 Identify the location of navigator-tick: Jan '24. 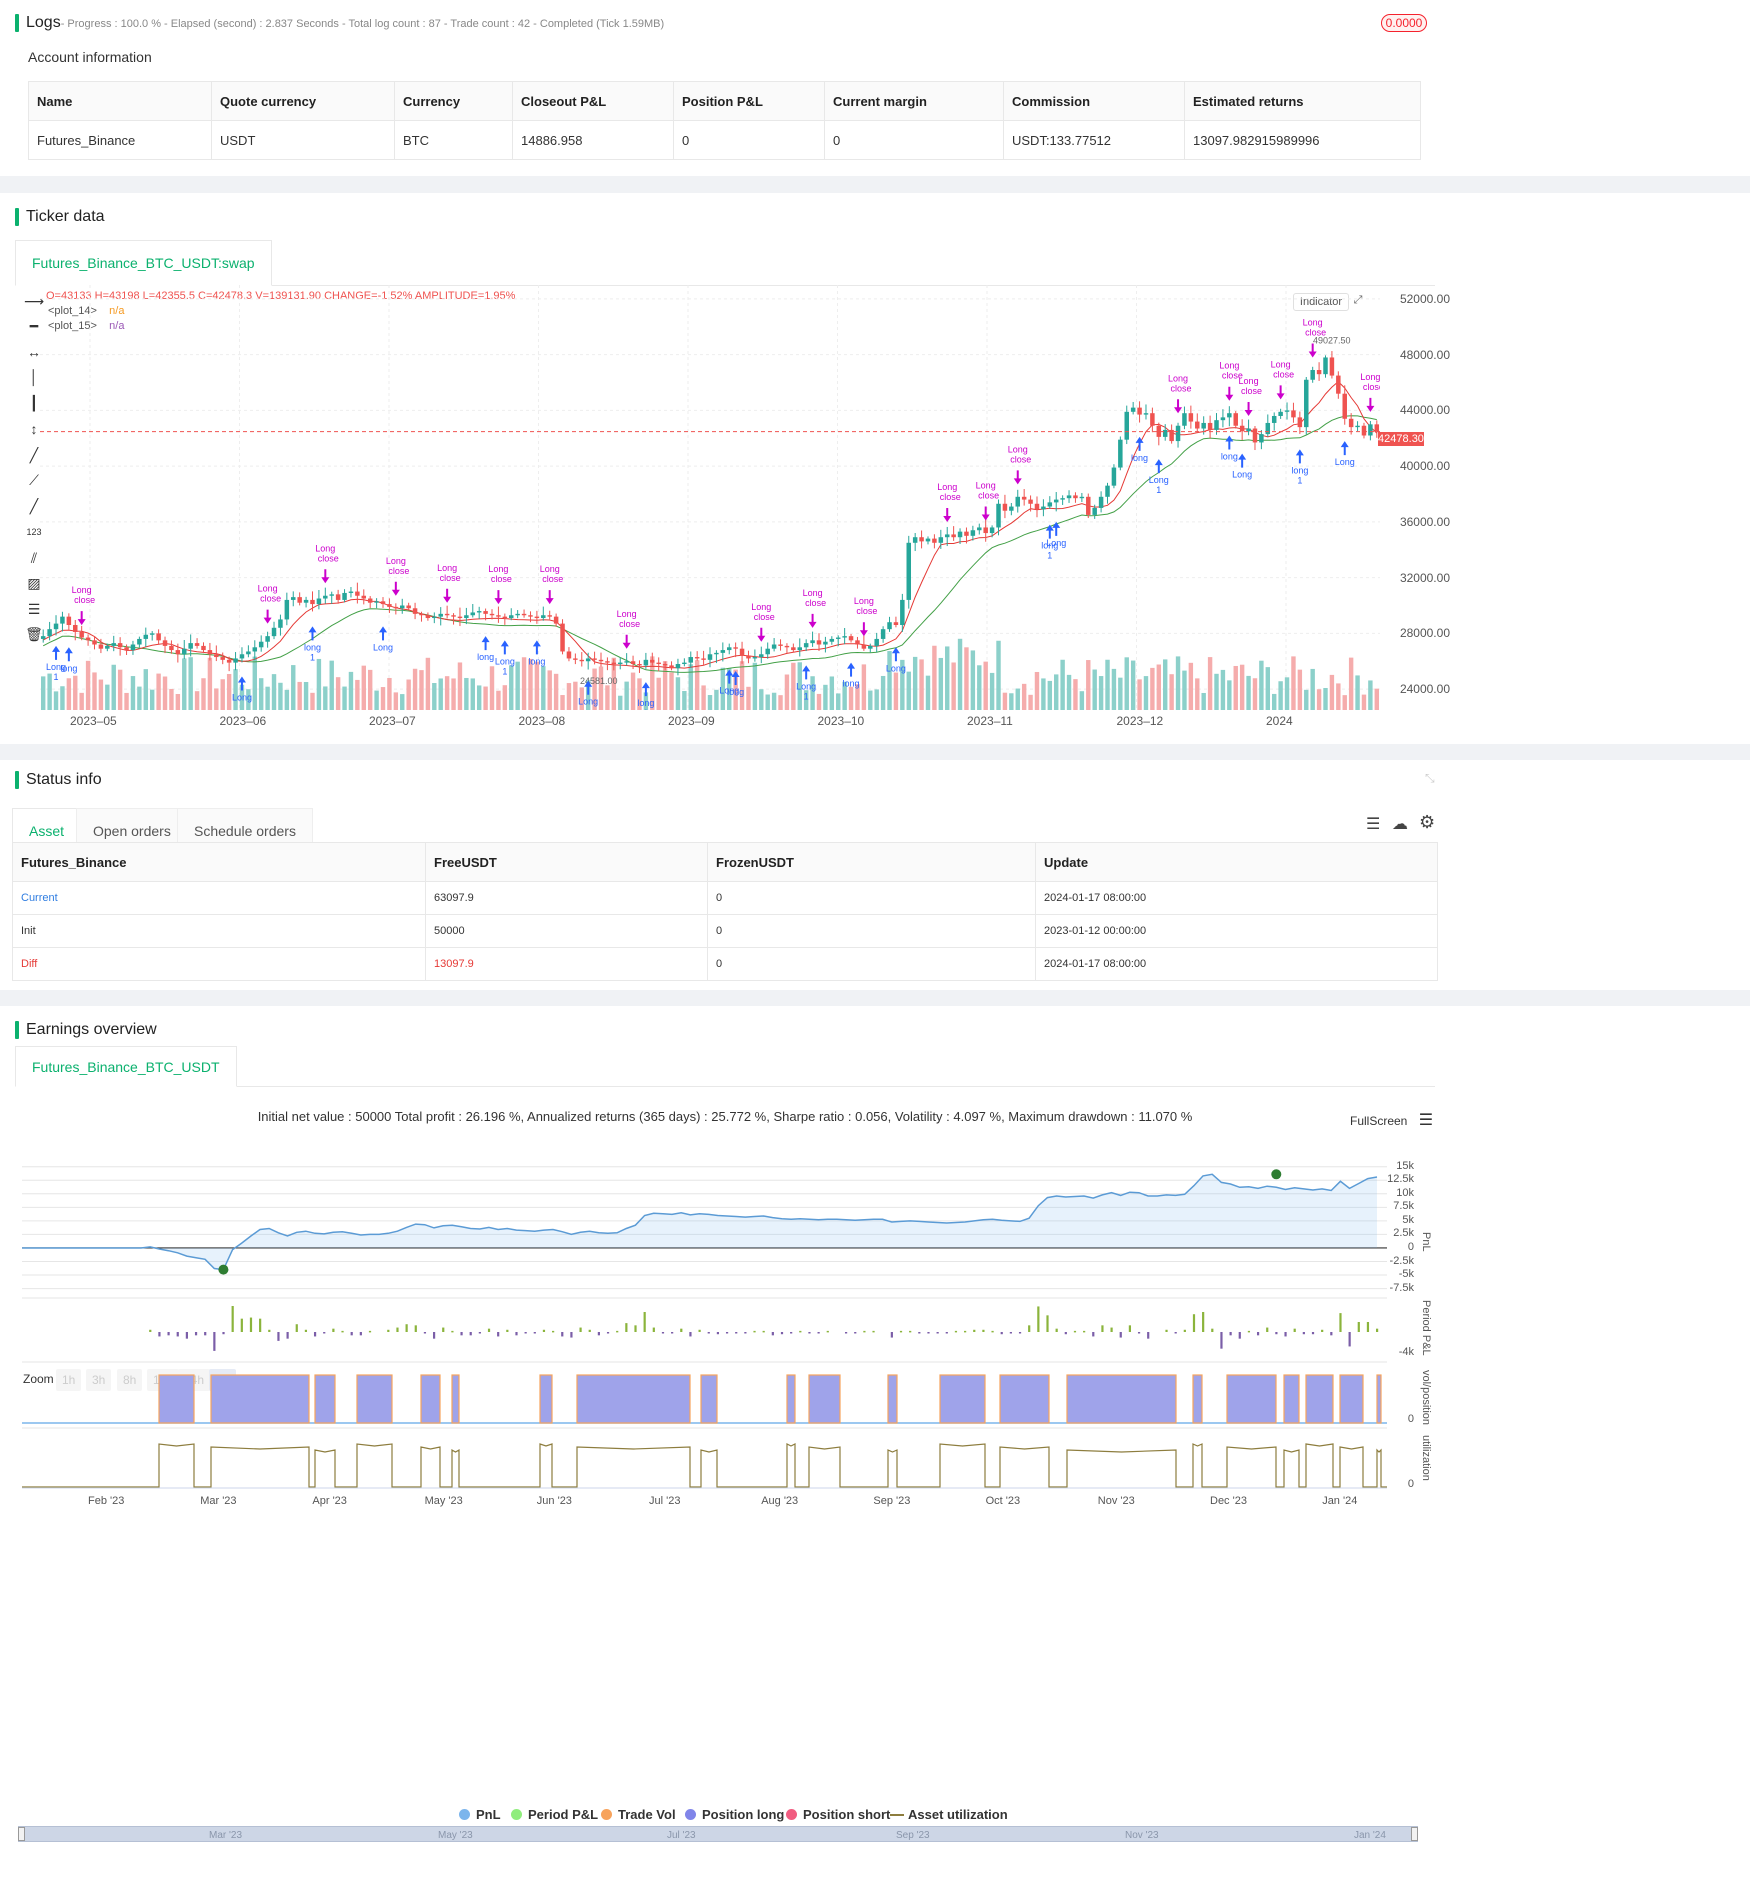
(1370, 1835).